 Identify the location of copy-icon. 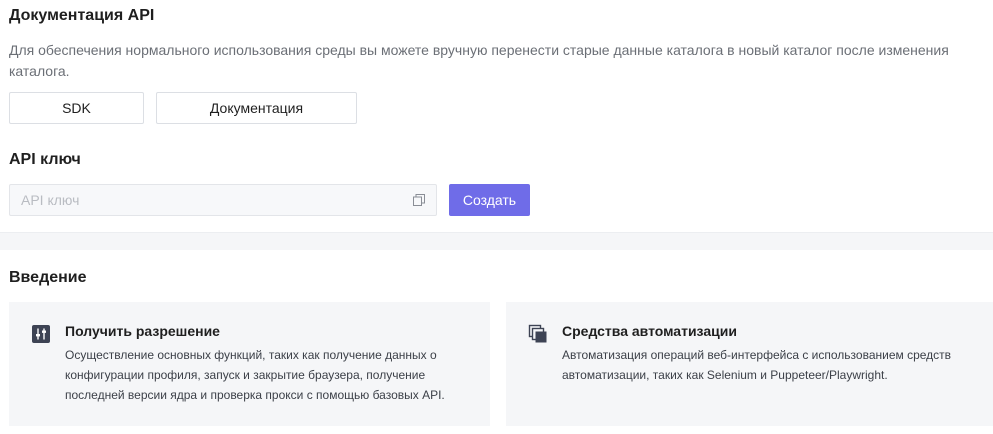
(419, 200).